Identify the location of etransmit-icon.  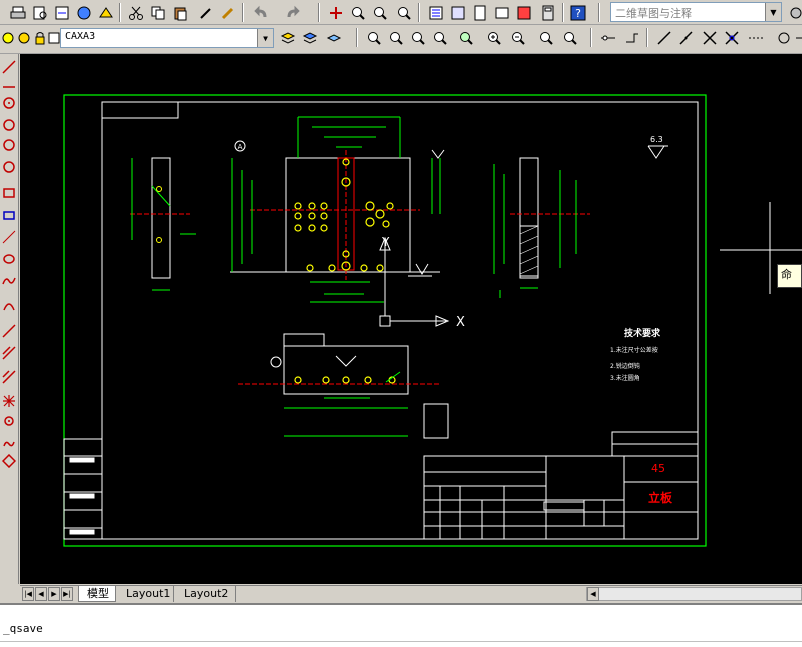
(106, 12).